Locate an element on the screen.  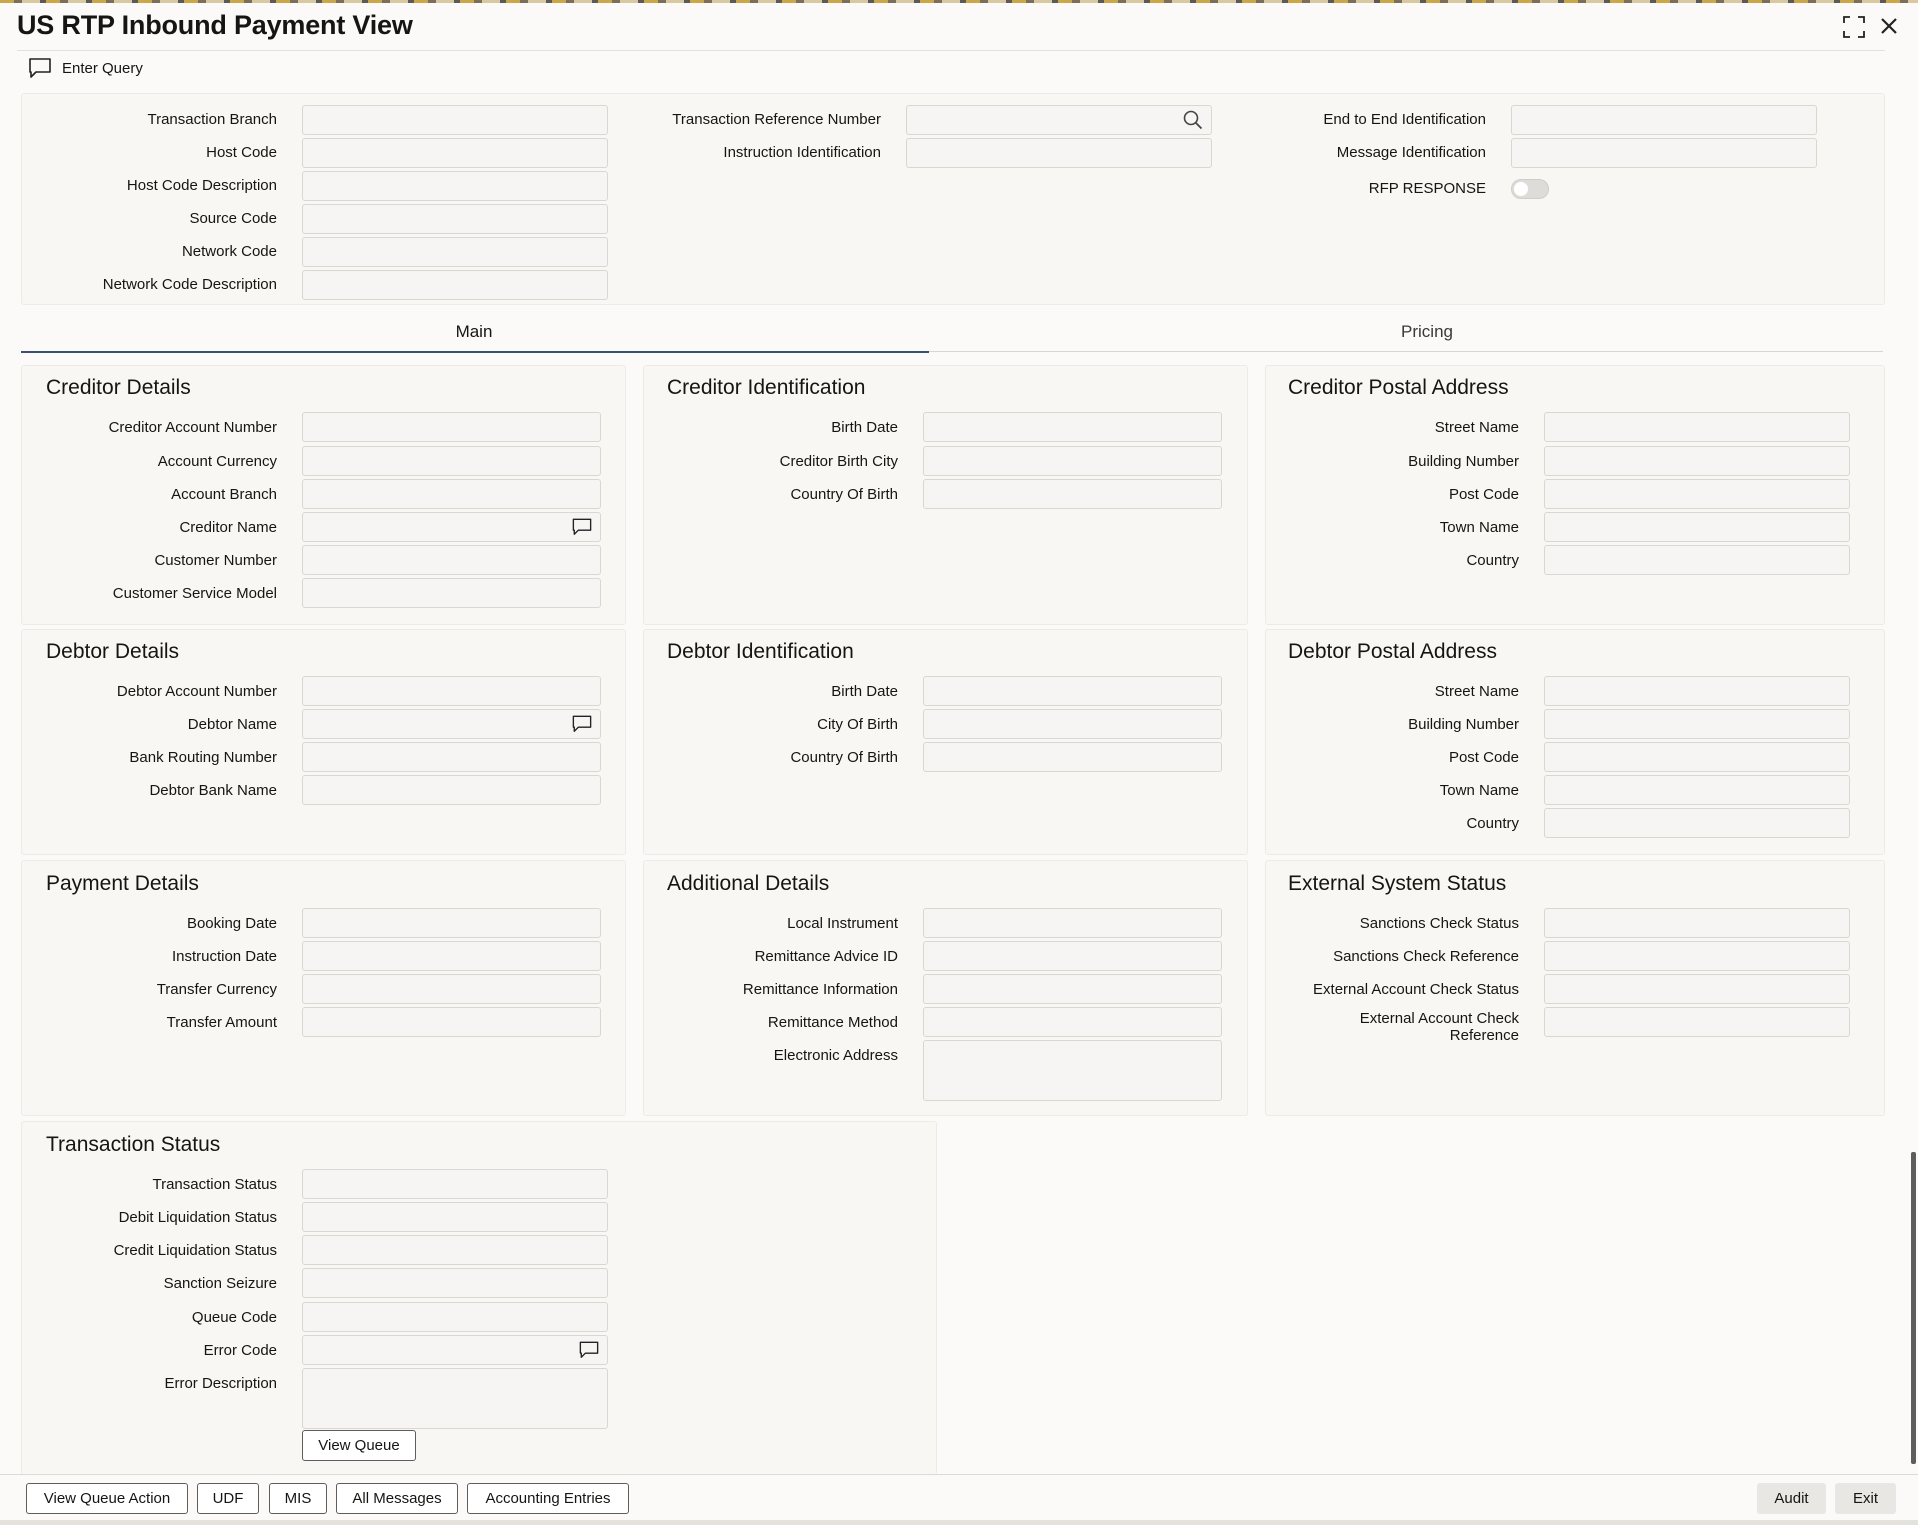
error-description-label: Error Description is located at coordinates (220, 1383).